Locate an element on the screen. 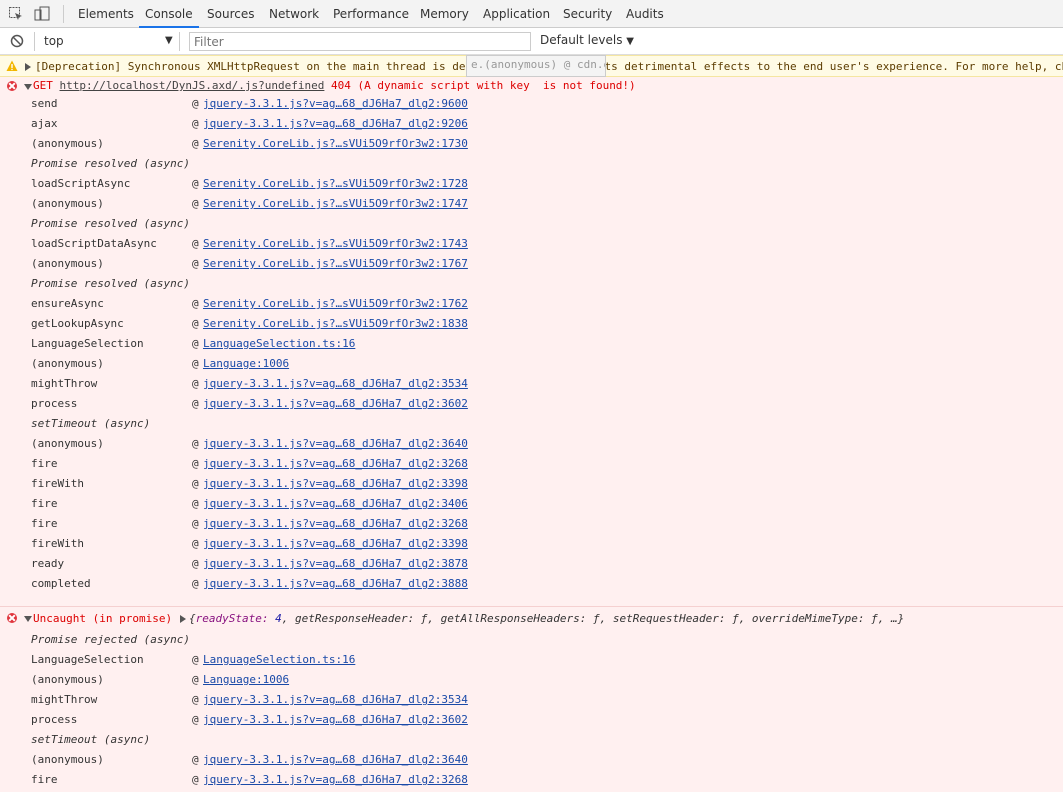  stack-frame-source-link: Serenity.CoreLib.js?…sVUi5O9rfOr3w2:1730 is located at coordinates (335, 143).